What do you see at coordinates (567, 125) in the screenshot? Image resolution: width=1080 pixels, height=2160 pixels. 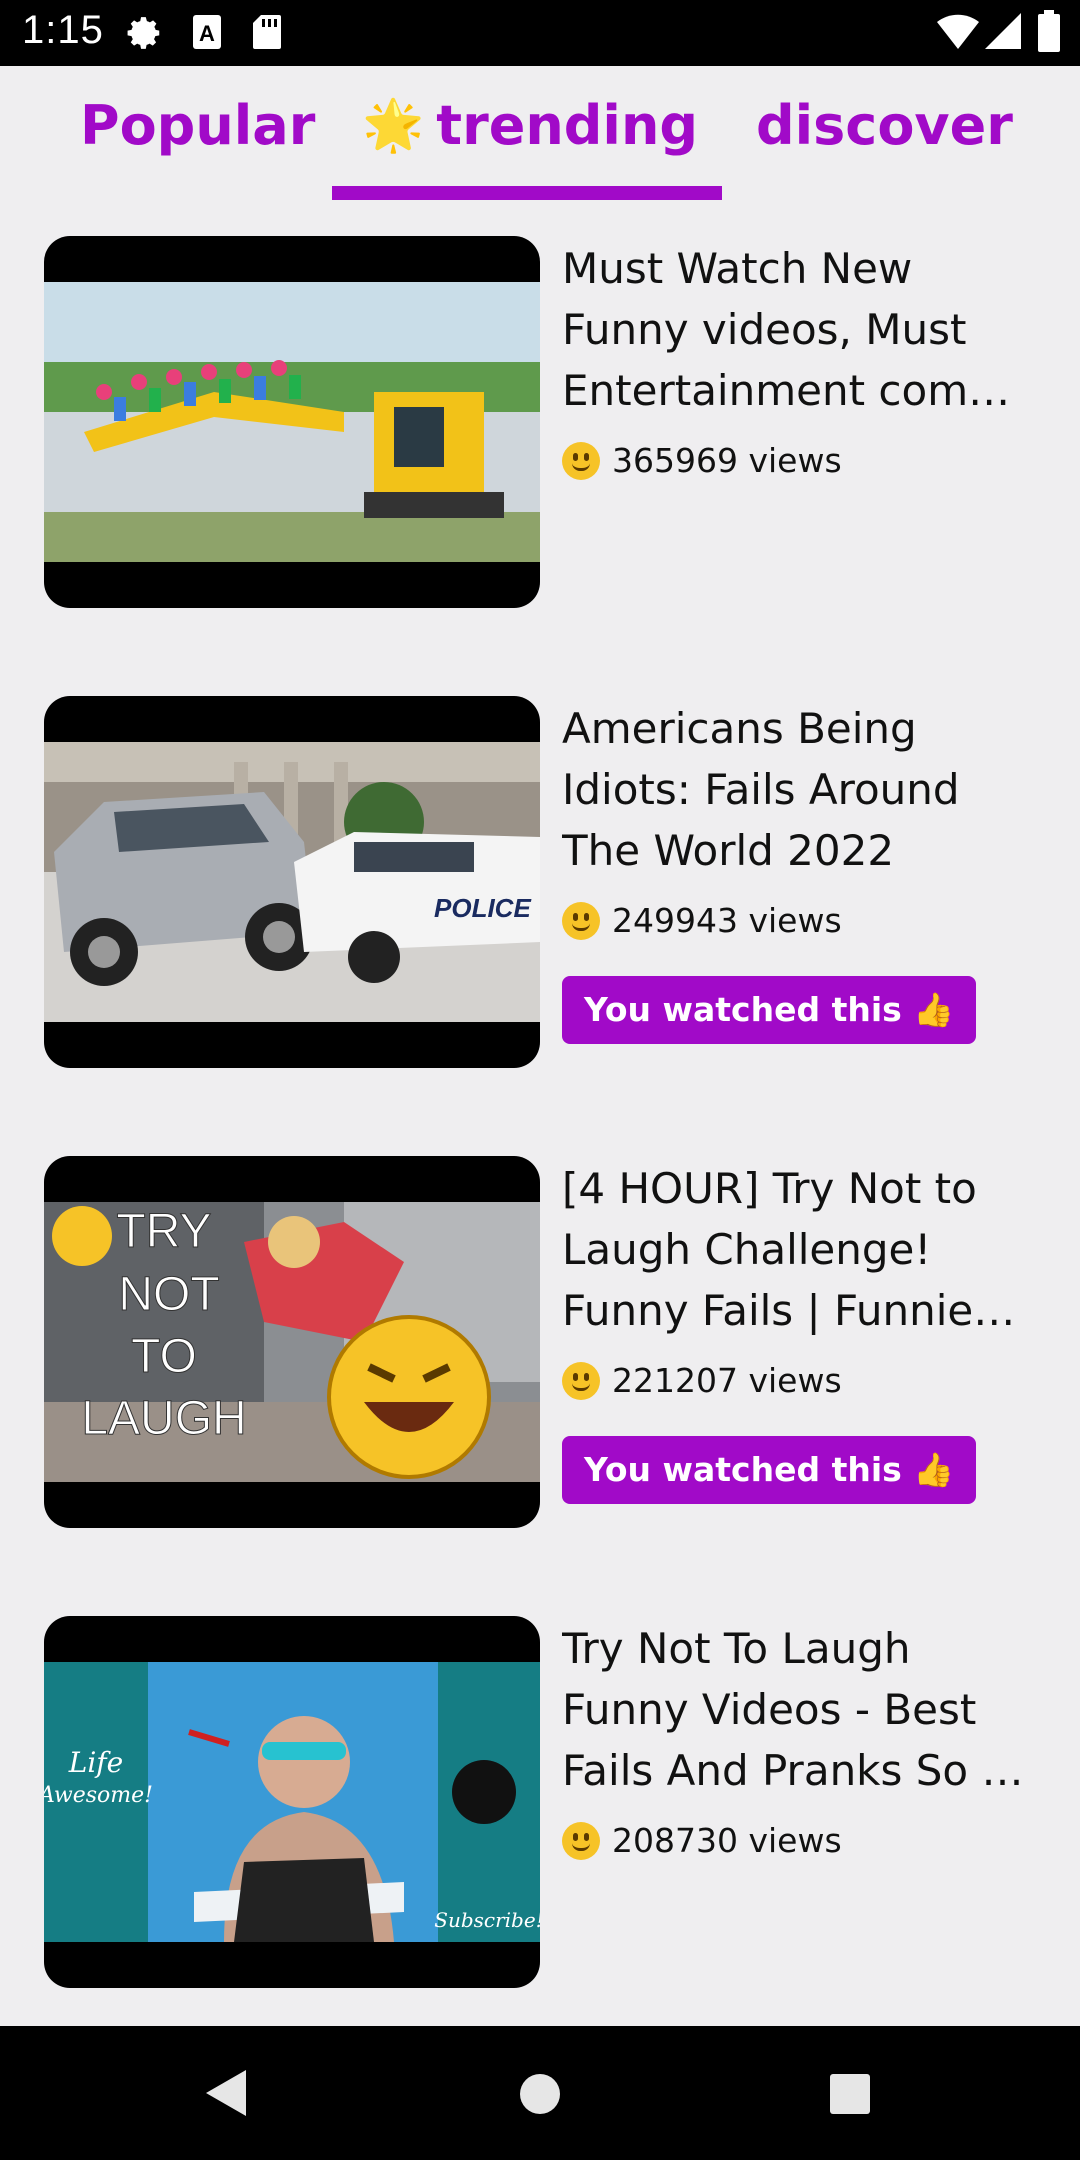 I see `tab-label: trending` at bounding box center [567, 125].